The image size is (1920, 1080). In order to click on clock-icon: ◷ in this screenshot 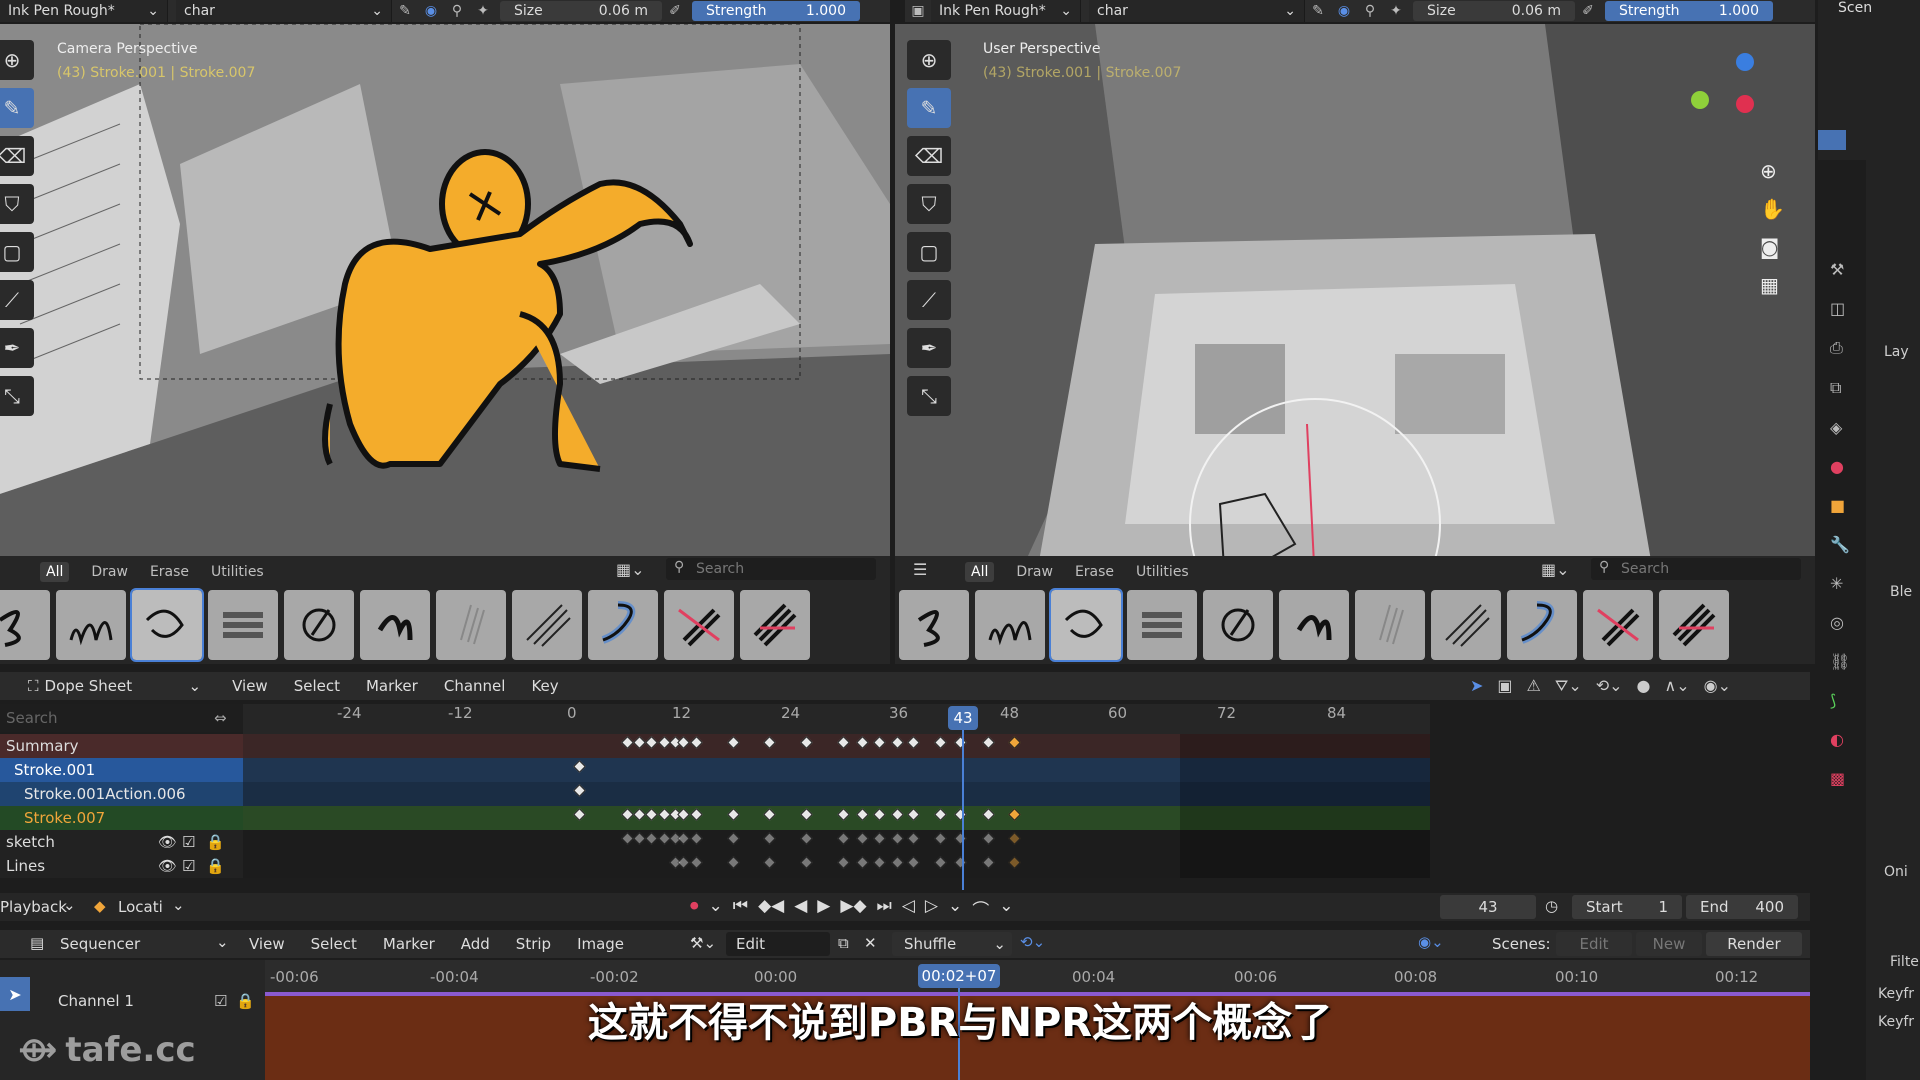, I will do `click(1551, 906)`.